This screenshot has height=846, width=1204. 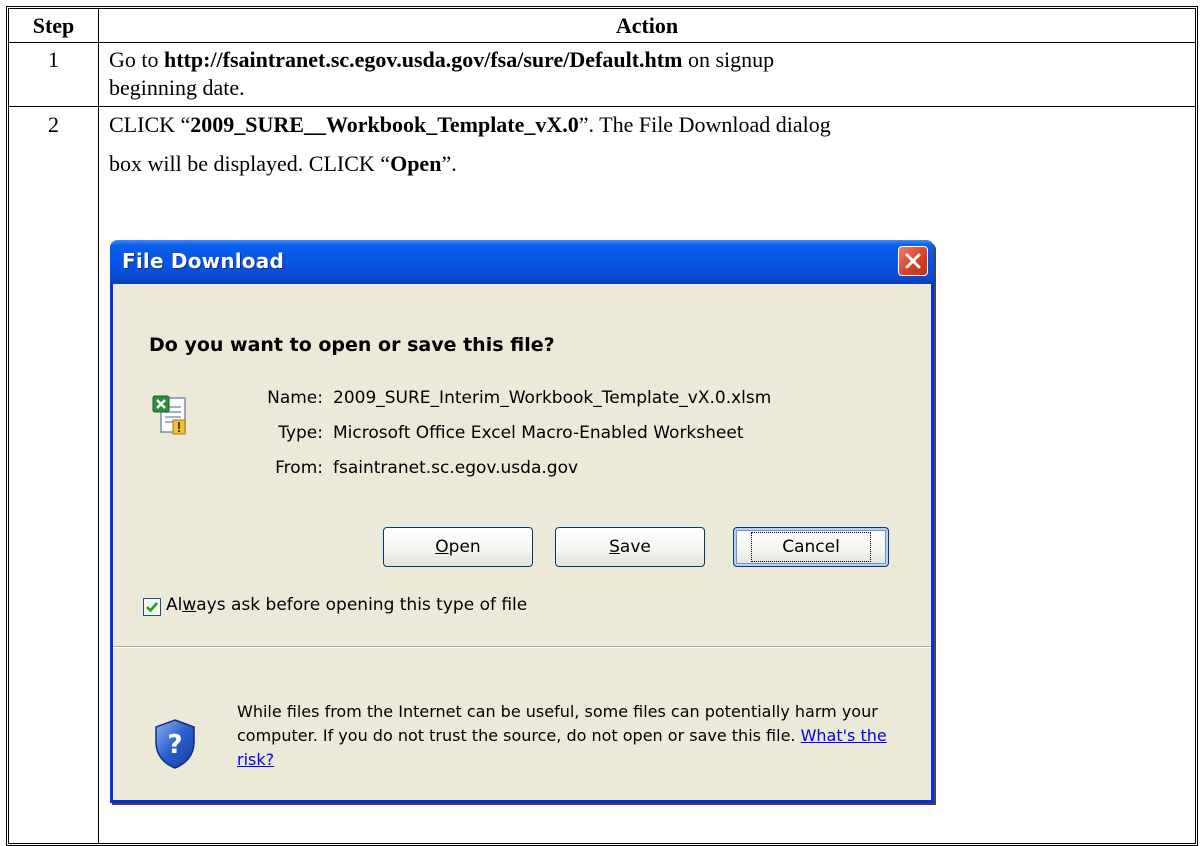 What do you see at coordinates (169, 415) in the screenshot?
I see `excel-file-icon` at bounding box center [169, 415].